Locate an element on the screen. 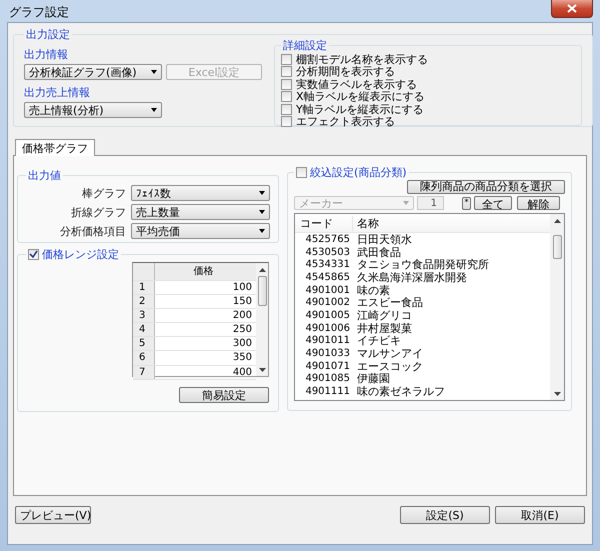 This screenshot has width=600, height=551. column-header: 名称 is located at coordinates (366, 223).